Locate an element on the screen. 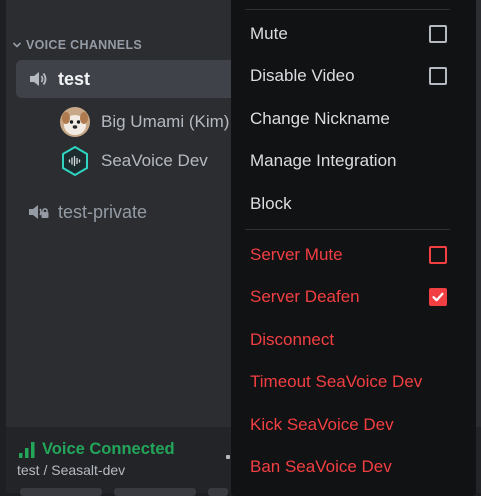 The image size is (481, 496). menu-item-label: Disable Video is located at coordinates (302, 75).